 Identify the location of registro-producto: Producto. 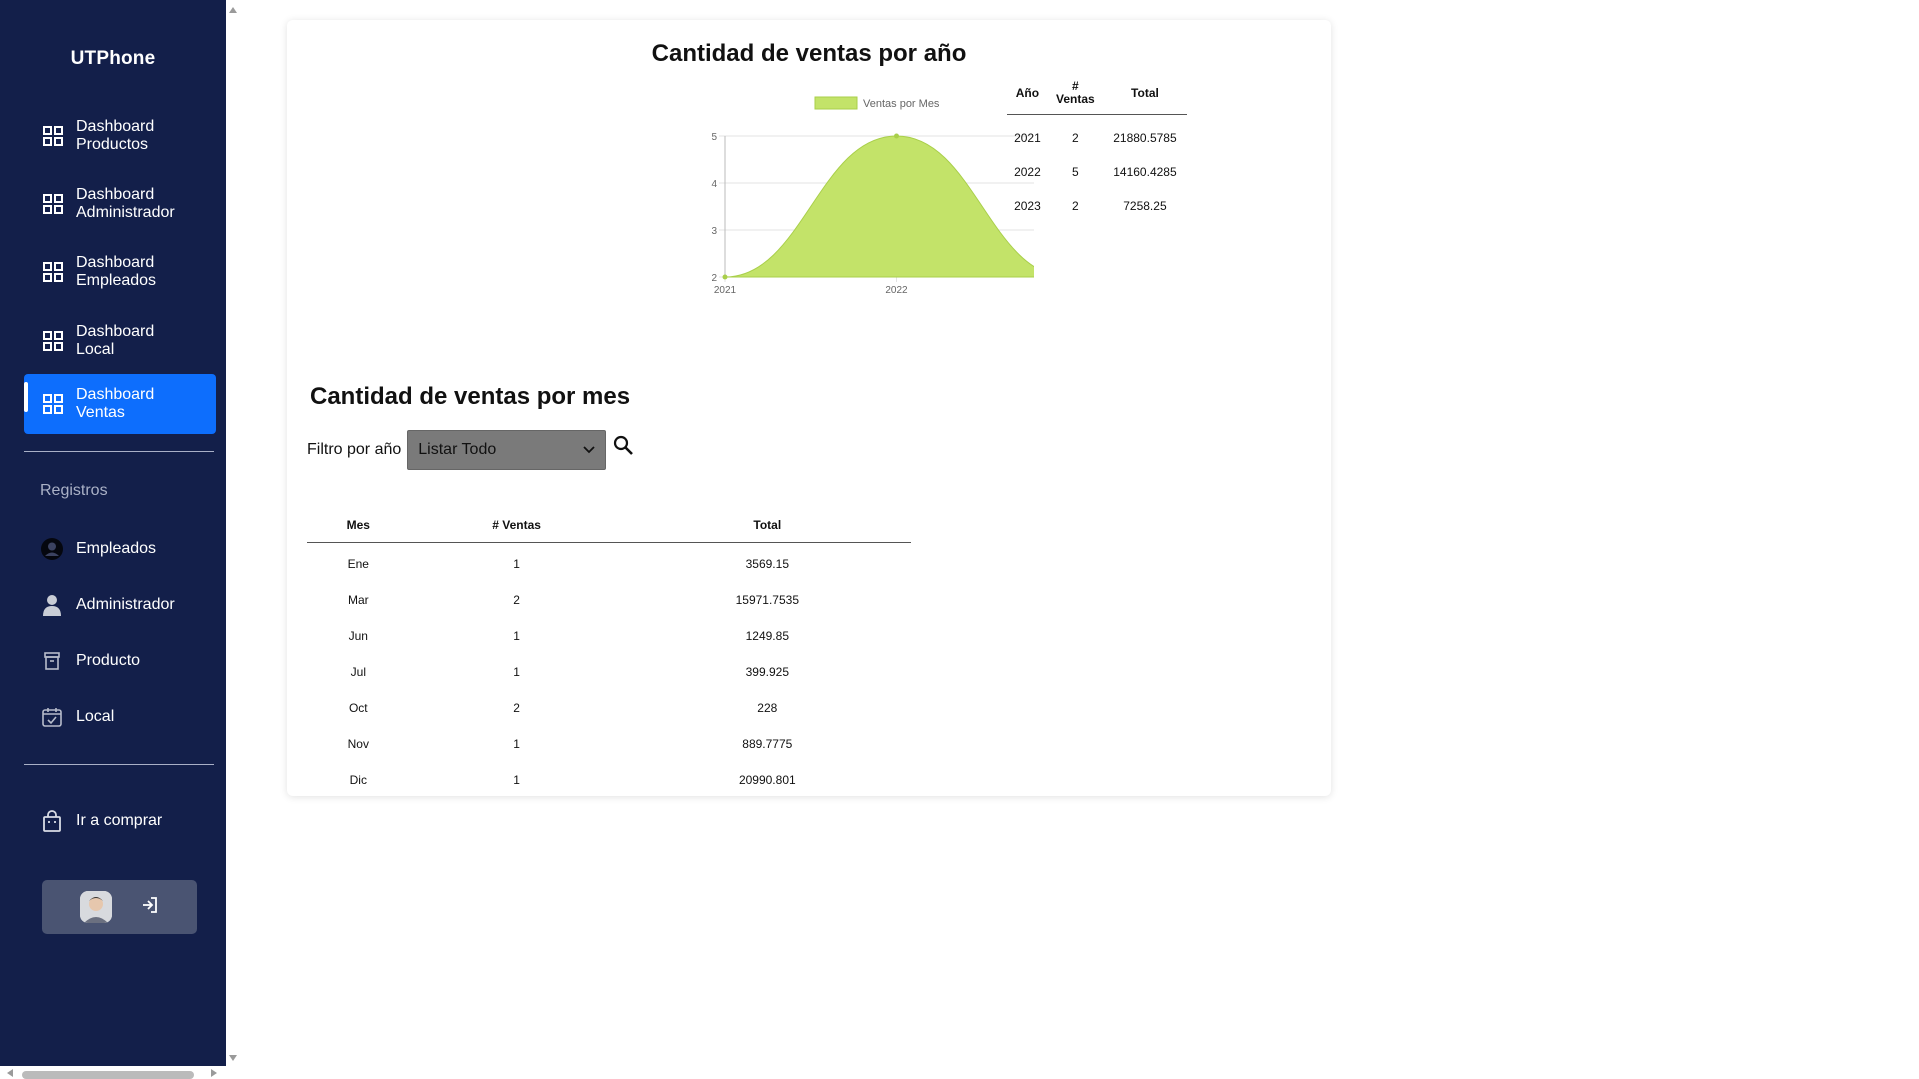
(130, 661).